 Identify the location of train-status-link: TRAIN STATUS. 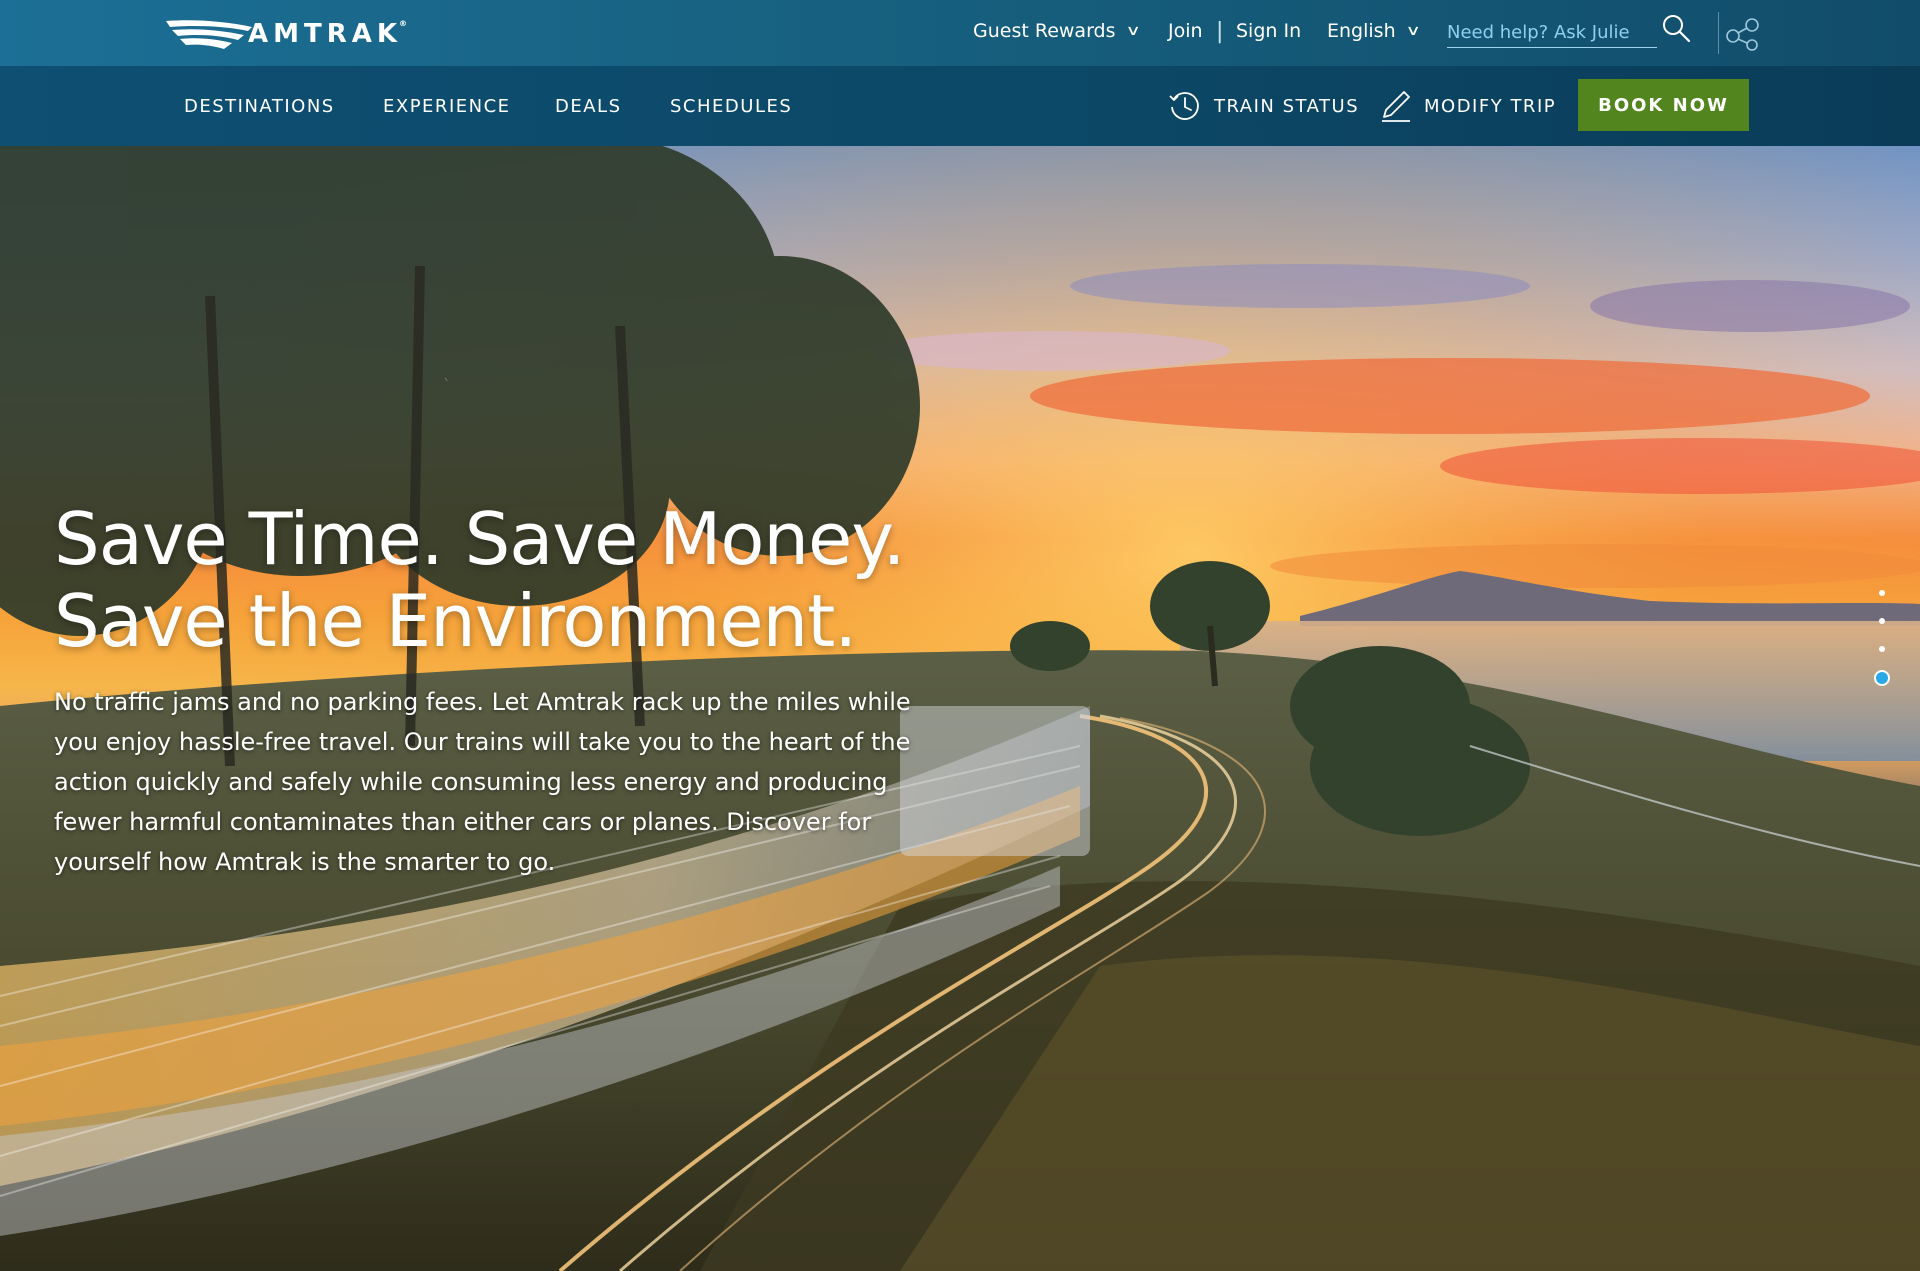
(1263, 106).